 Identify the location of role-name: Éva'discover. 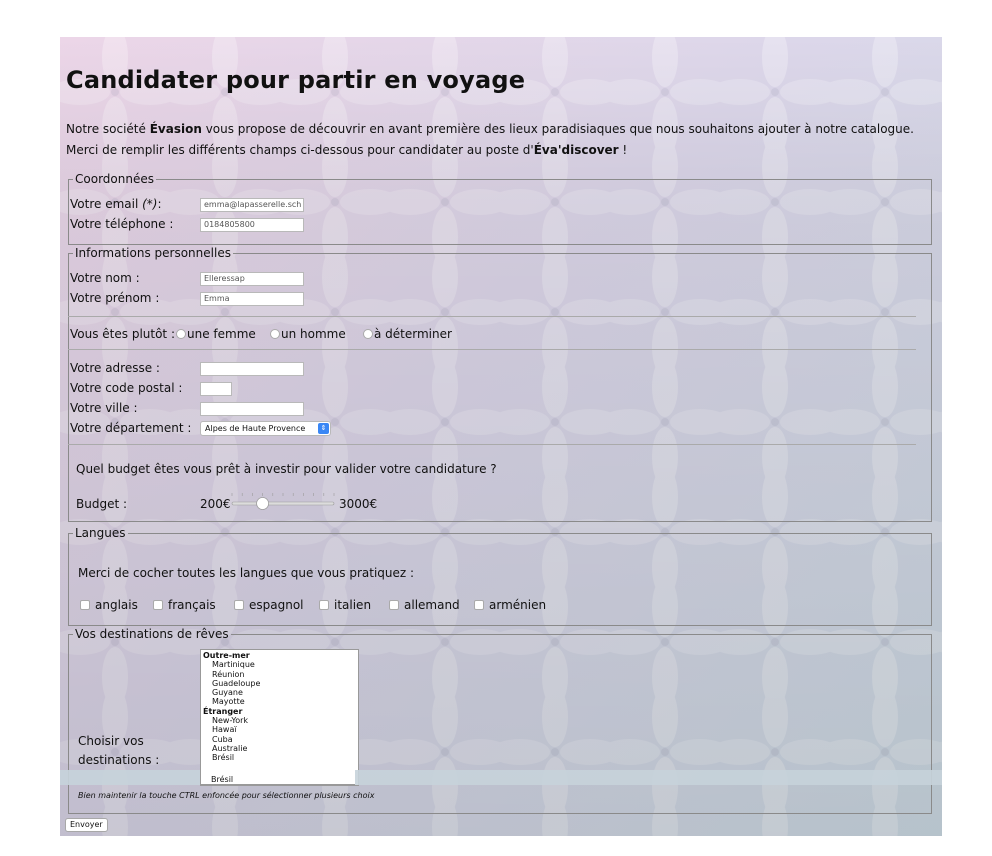
(576, 150).